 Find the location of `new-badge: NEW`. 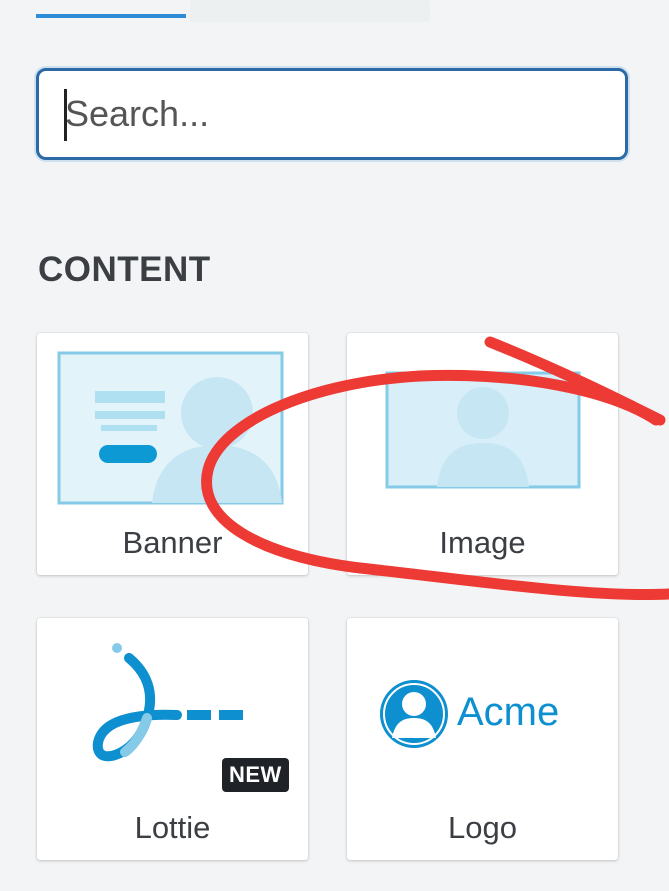

new-badge: NEW is located at coordinates (255, 775).